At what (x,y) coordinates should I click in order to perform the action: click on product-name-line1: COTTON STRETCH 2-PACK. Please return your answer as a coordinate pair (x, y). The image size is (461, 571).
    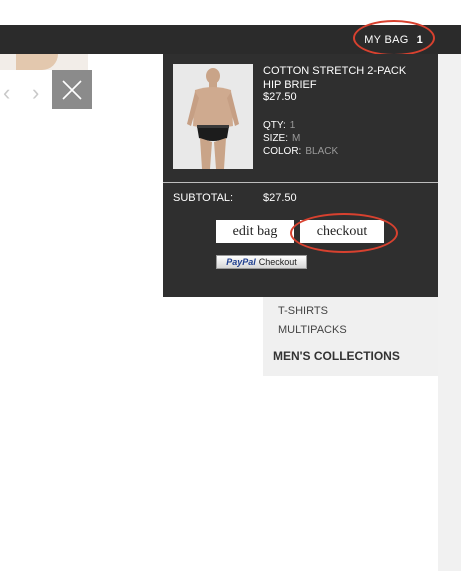
    Looking at the image, I should click on (335, 71).